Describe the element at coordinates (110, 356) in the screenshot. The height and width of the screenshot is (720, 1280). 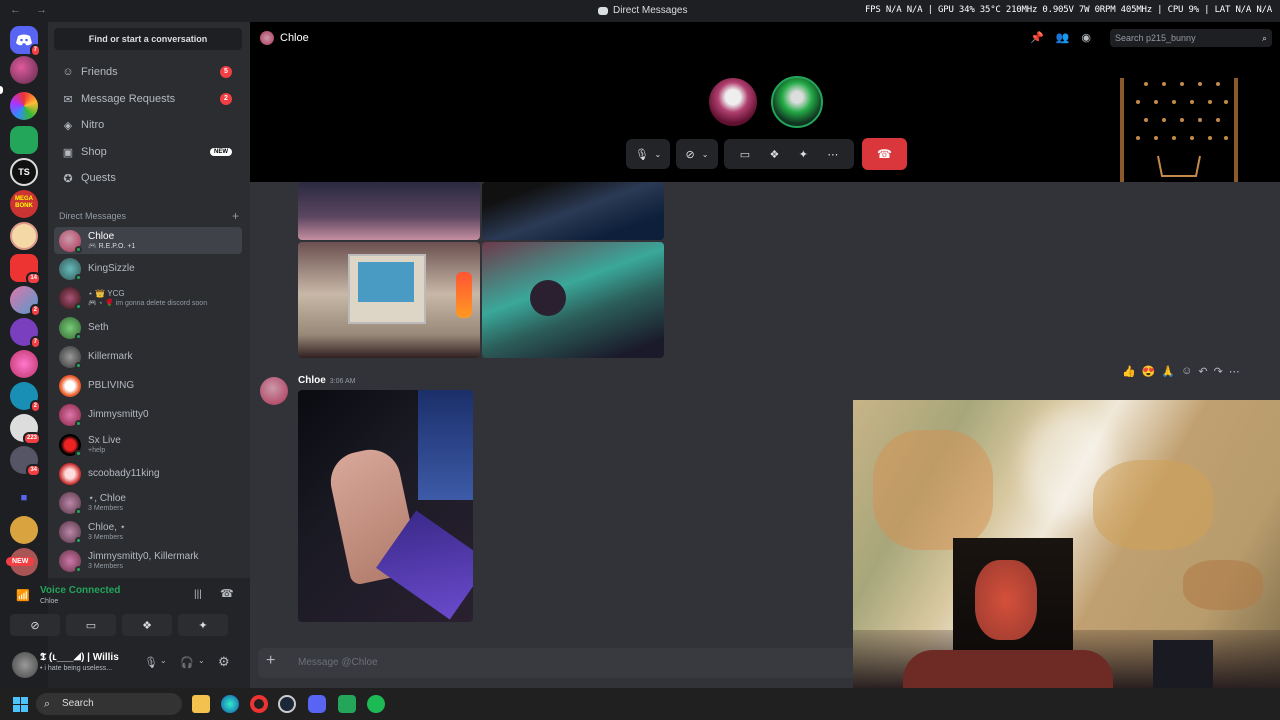
I see `dm-name: Killermark` at that location.